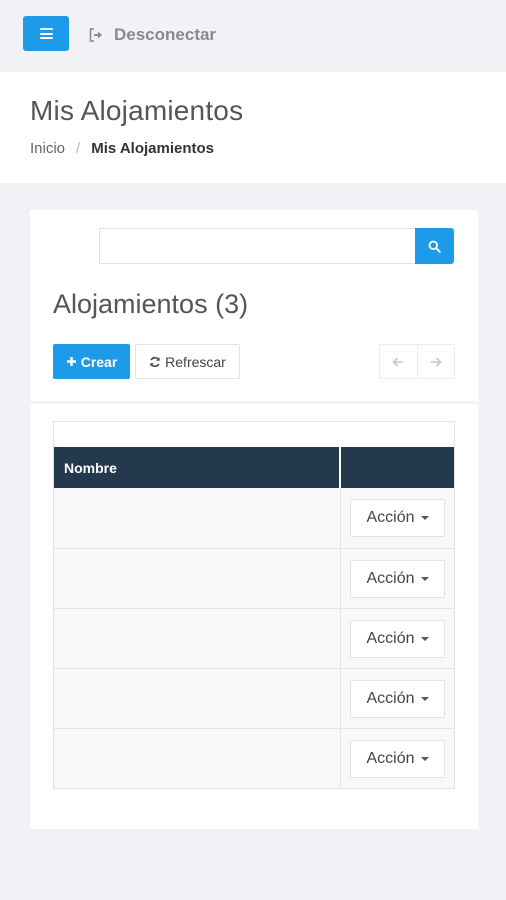 The image size is (506, 900). What do you see at coordinates (253, 36) in the screenshot?
I see `top-bar: Desconectar` at bounding box center [253, 36].